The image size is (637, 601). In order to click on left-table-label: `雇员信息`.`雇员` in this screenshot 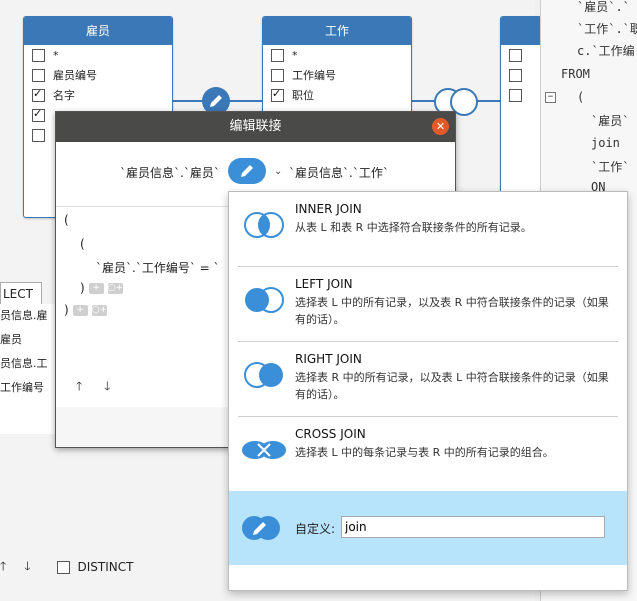, I will do `click(170, 173)`.